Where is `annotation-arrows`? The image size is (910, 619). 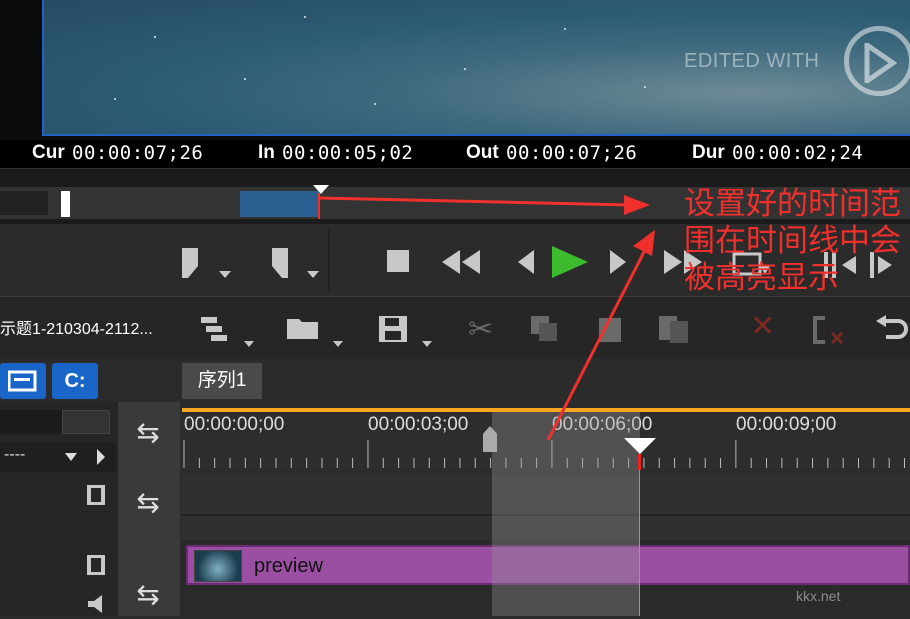
annotation-arrows is located at coordinates (486, 318).